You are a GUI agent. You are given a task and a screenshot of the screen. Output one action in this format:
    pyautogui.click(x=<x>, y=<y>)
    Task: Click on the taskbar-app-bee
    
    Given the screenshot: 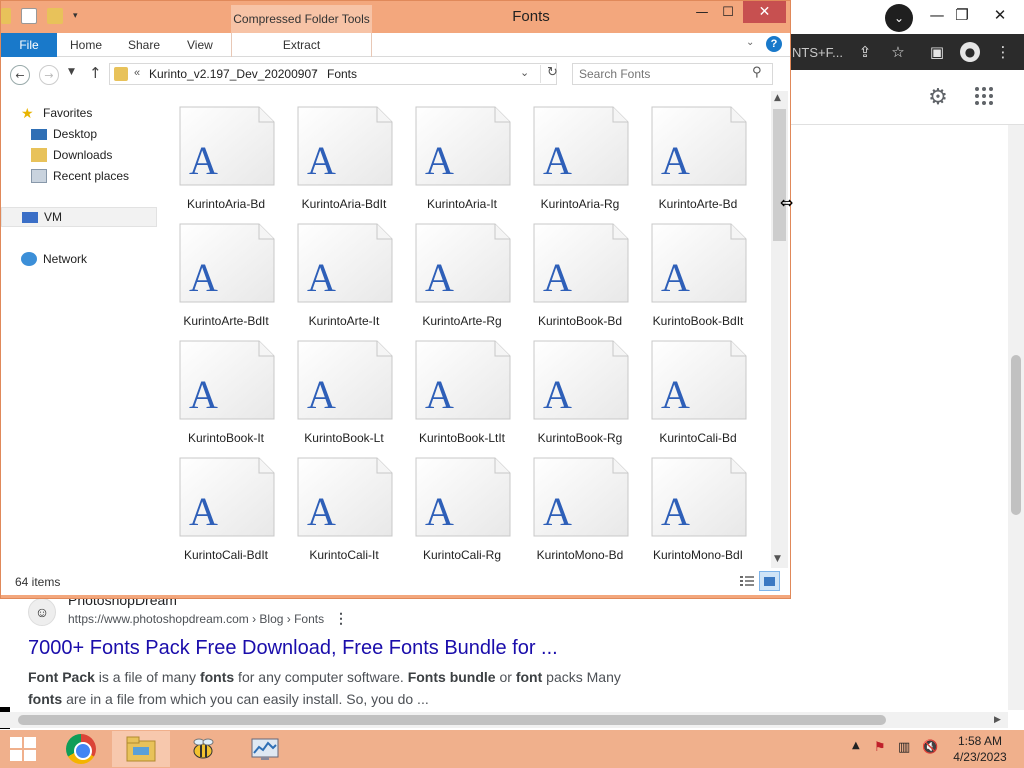 What is the action you would take?
    pyautogui.click(x=203, y=749)
    